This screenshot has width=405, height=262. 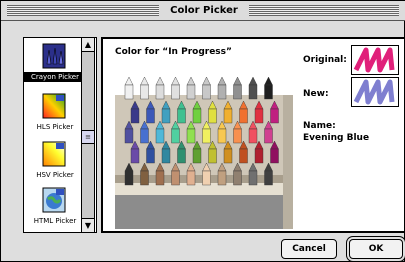 I want to click on sidebar-item-label: HTML Picker, so click(x=55, y=221).